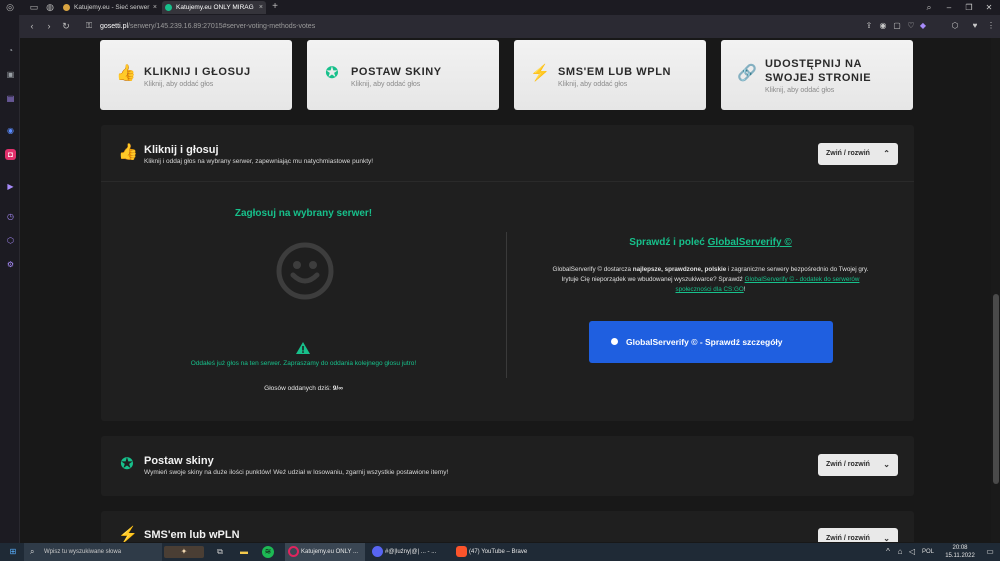 The height and width of the screenshot is (561, 1000). I want to click on network-icon: ⌂, so click(900, 552).